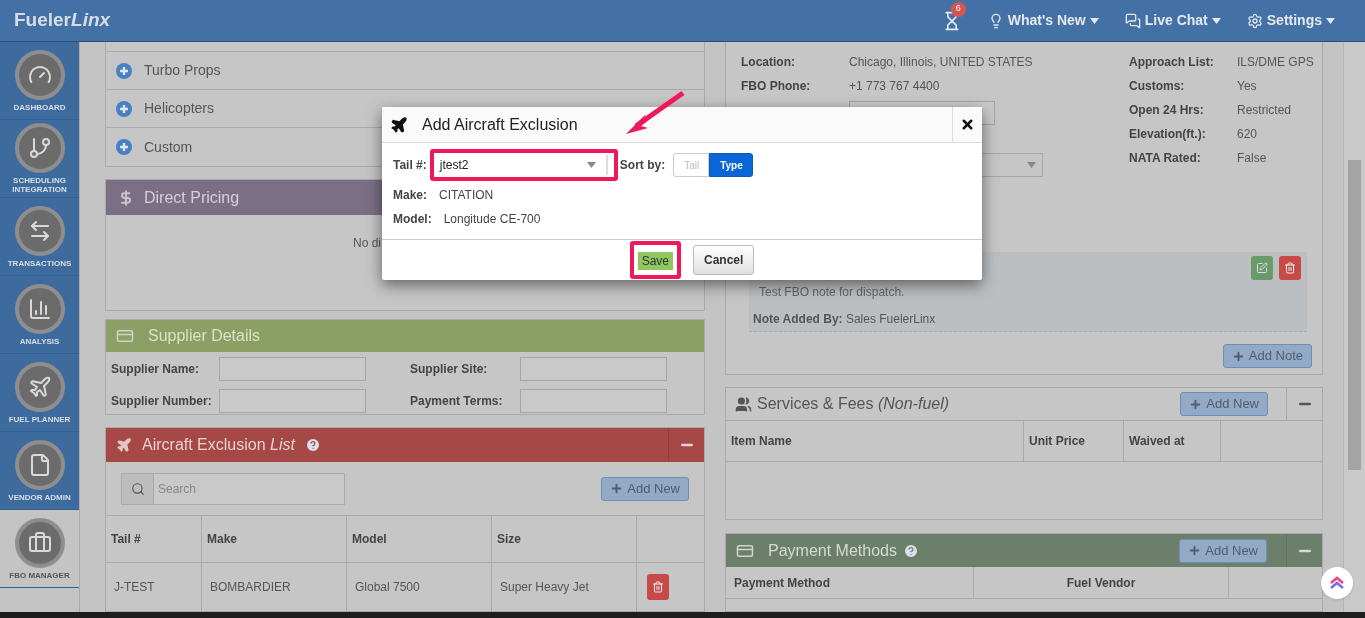 The height and width of the screenshot is (618, 1365). Describe the element at coordinates (177, 489) in the screenshot. I see `search-placeholder: Search` at that location.